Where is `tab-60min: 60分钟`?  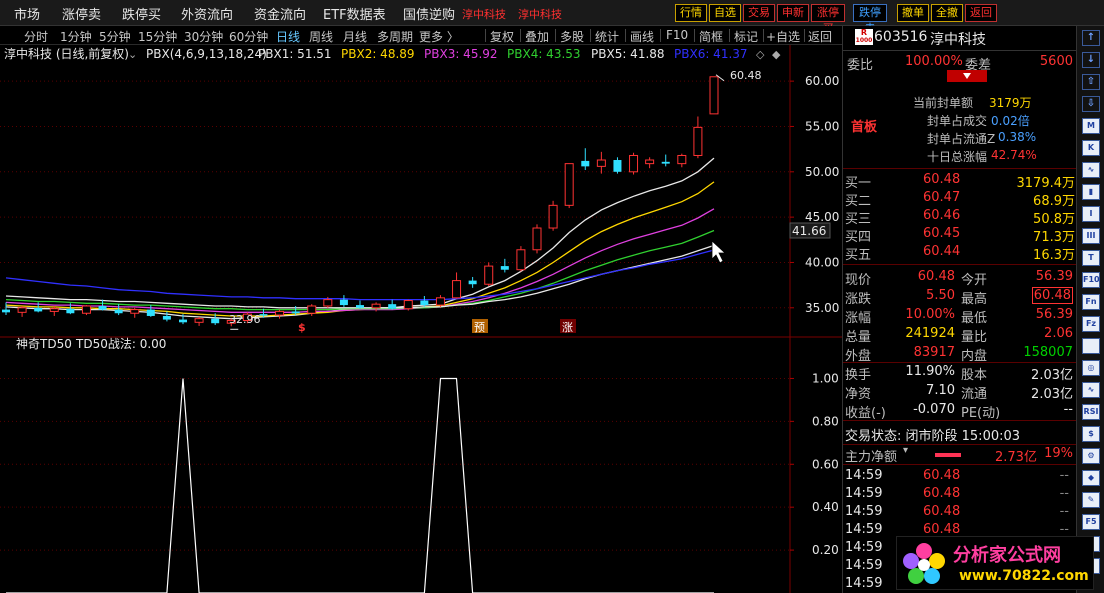
tab-60min: 60分钟 is located at coordinates (248, 36).